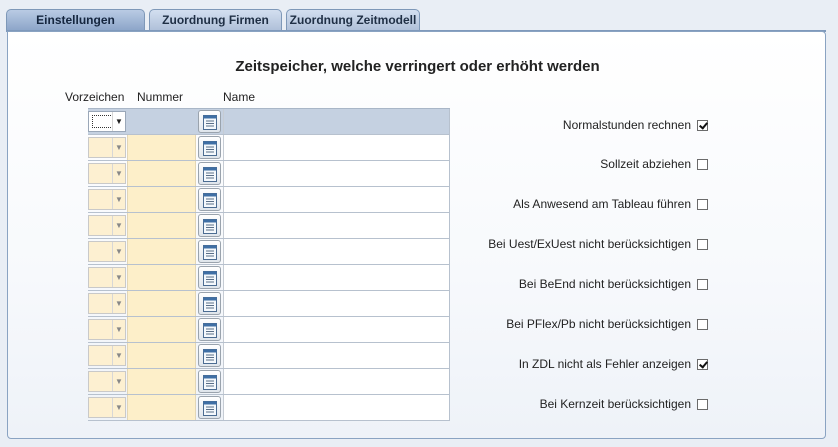 The width and height of the screenshot is (838, 447). I want to click on option-row: Bei BeEnd nicht berücksichtigen, so click(613, 284).